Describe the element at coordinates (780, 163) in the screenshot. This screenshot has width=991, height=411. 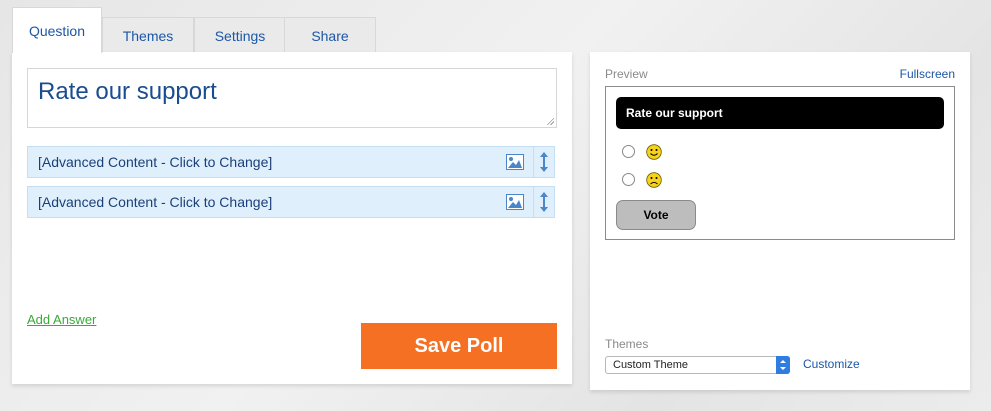
I see `poll-preview: Rate our support Vote` at that location.